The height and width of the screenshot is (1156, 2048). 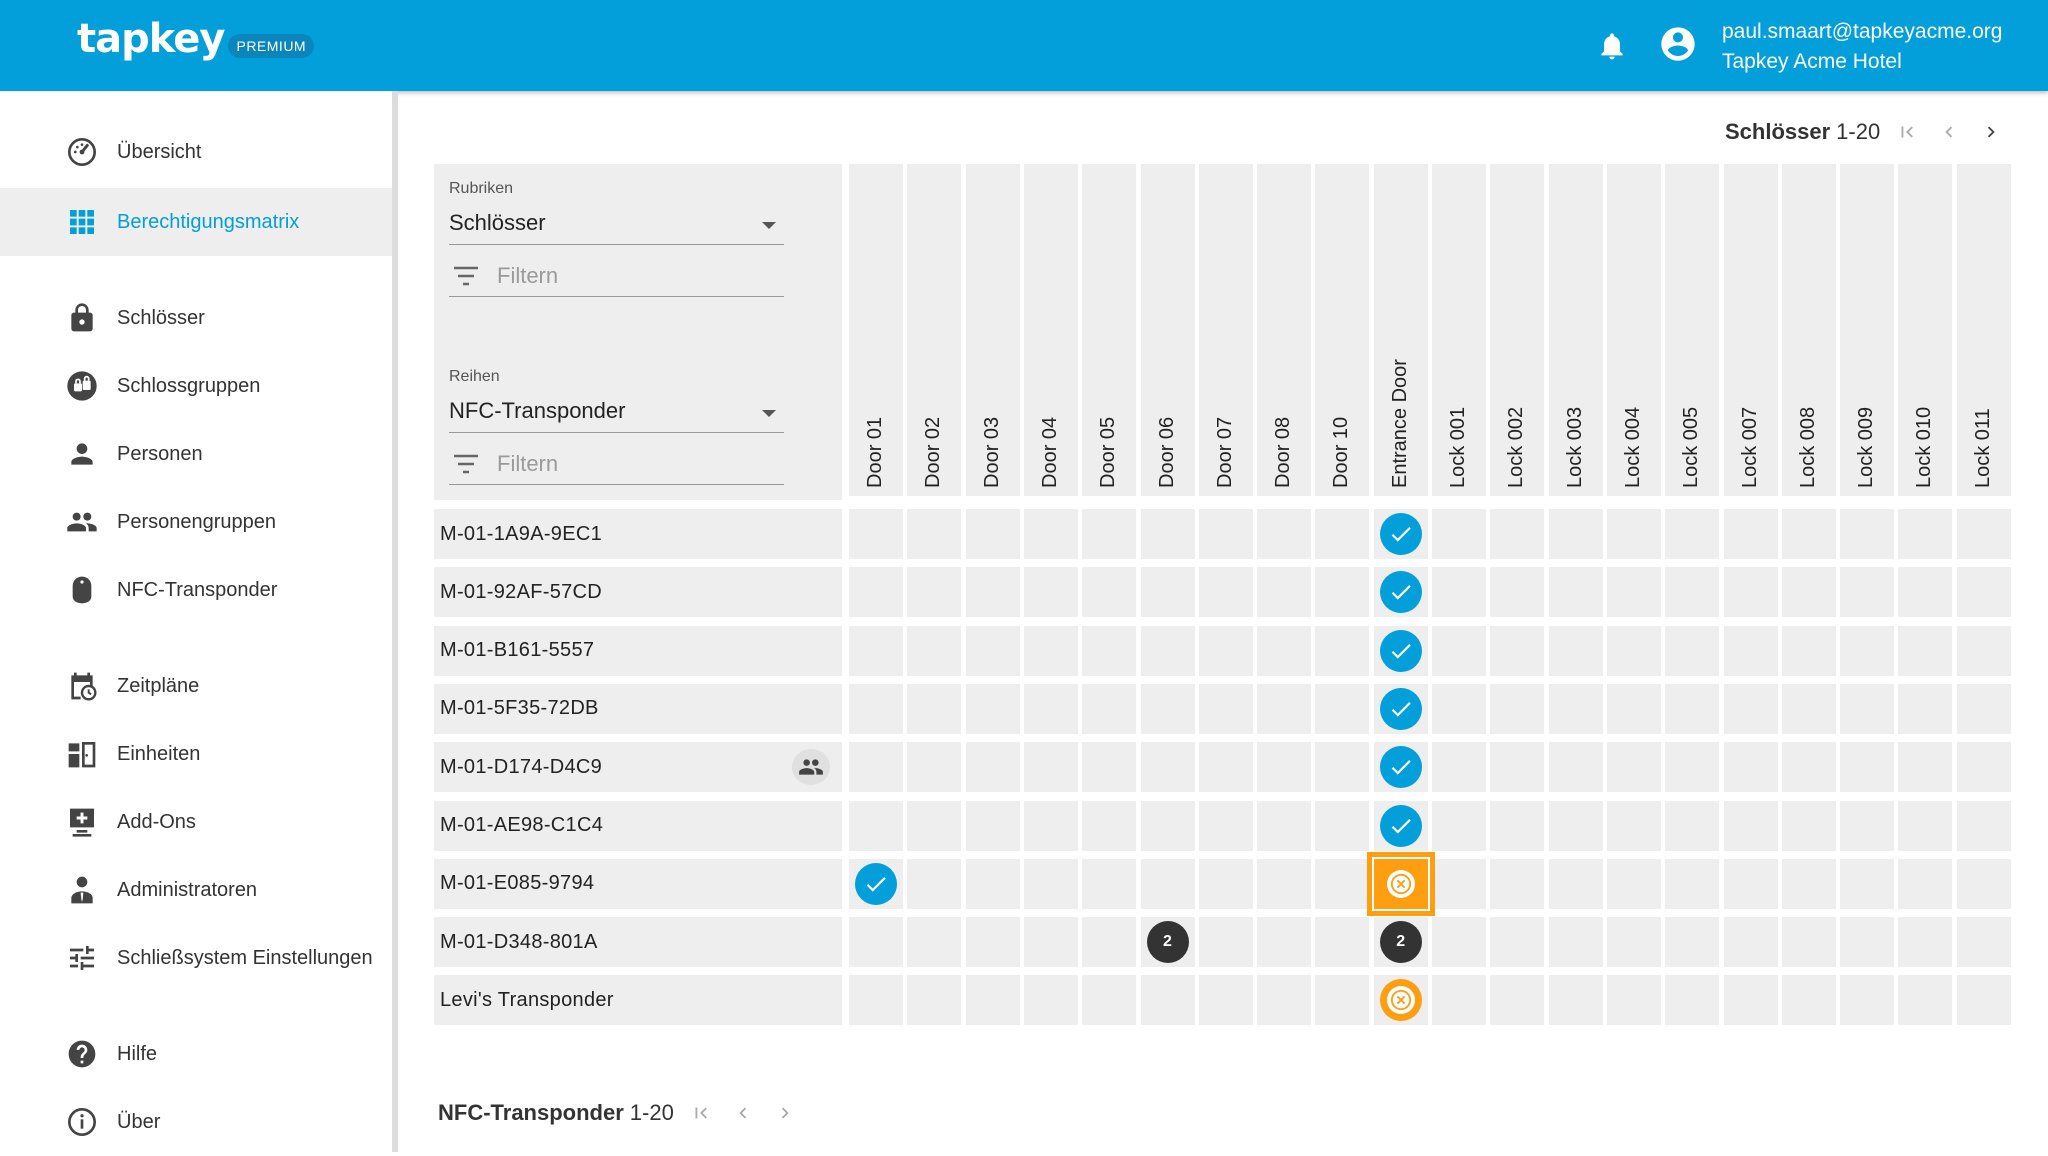 I want to click on column-header-lock-004: Lock 004, so click(x=1633, y=330).